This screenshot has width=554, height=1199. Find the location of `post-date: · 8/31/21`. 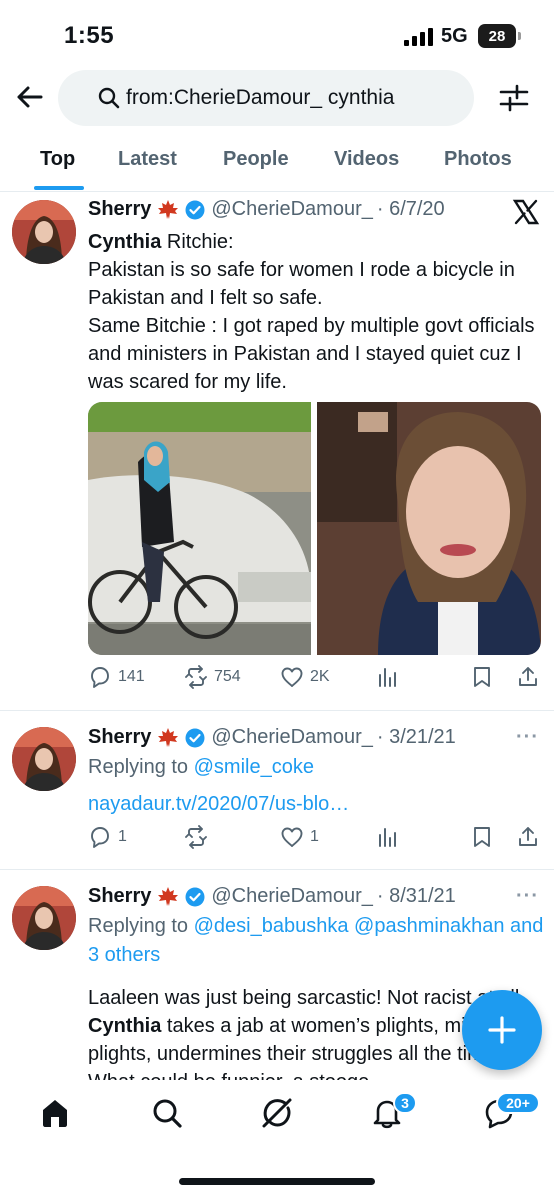

post-date: · 8/31/21 is located at coordinates (416, 896).